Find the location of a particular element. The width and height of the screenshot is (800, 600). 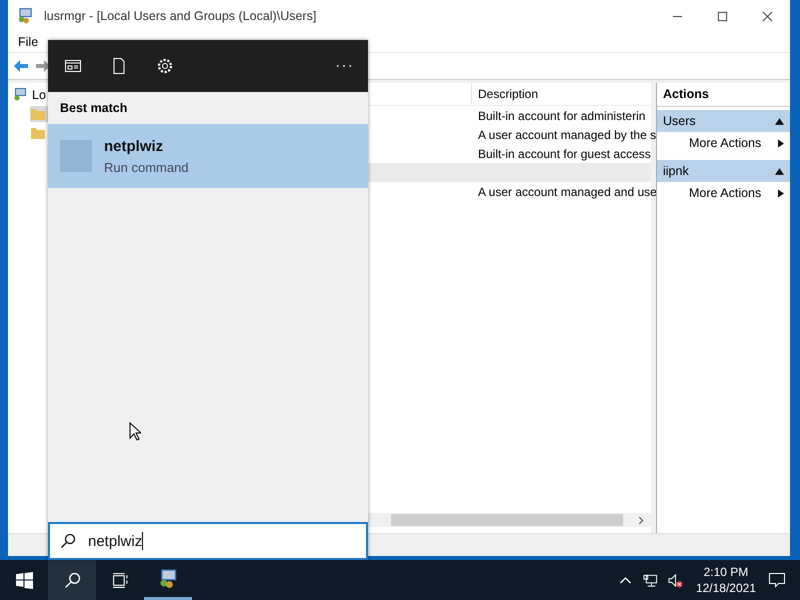

muted-speaker-icon is located at coordinates (675, 580).